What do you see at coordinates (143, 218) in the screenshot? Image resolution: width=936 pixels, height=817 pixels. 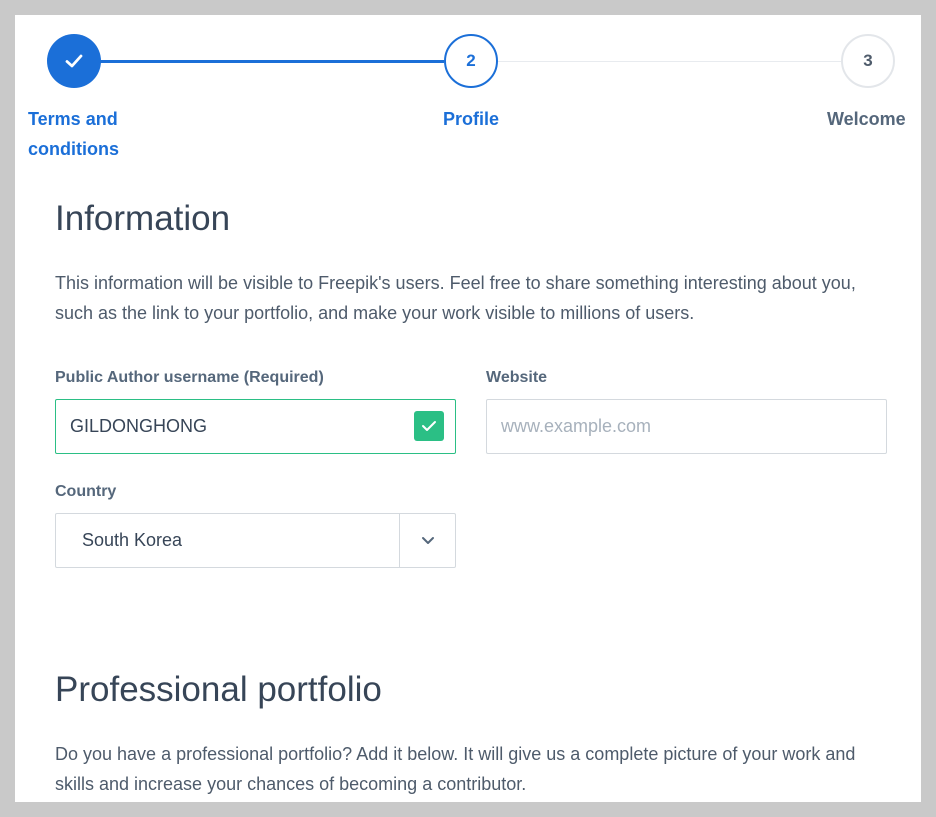 I see `information-title: Information` at bounding box center [143, 218].